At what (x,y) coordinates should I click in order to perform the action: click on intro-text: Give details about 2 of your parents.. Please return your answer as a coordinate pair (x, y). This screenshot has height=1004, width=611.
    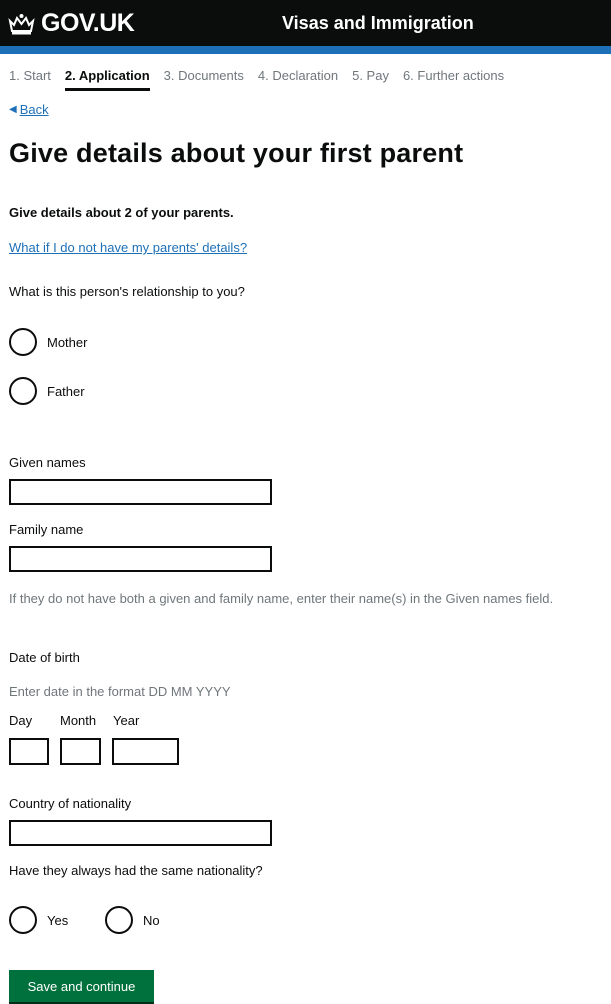
    Looking at the image, I should click on (121, 212).